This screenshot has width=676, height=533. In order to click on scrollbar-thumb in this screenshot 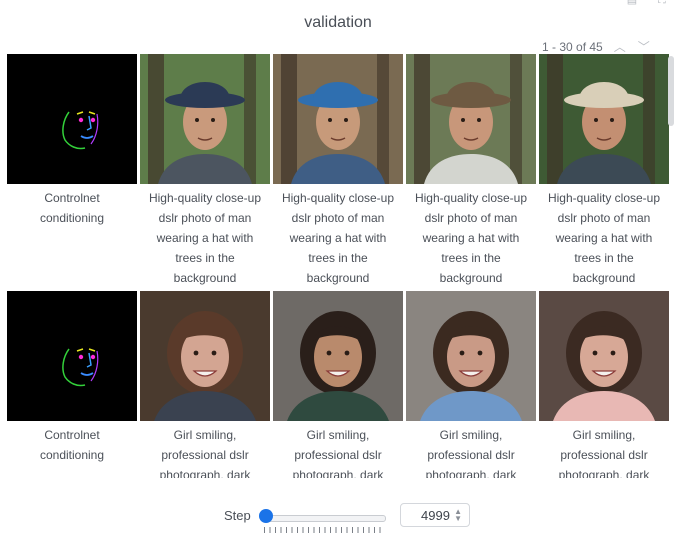, I will do `click(671, 91)`.